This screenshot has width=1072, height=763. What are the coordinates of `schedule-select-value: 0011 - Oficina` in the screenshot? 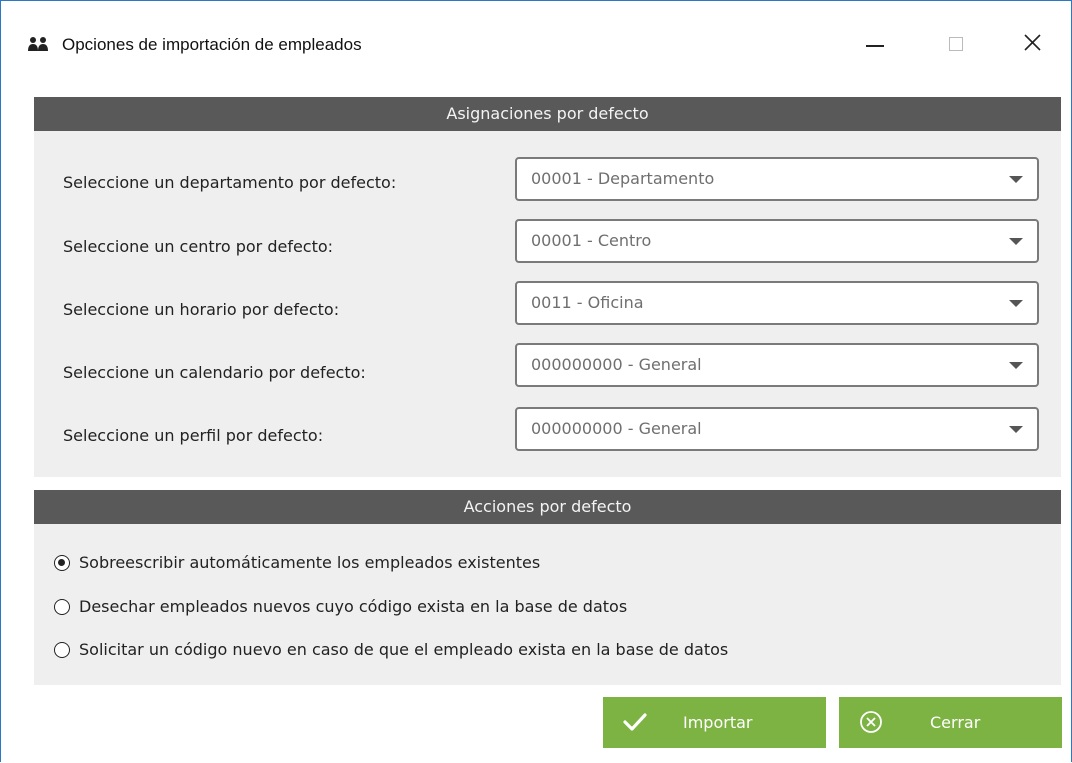 It's located at (587, 302).